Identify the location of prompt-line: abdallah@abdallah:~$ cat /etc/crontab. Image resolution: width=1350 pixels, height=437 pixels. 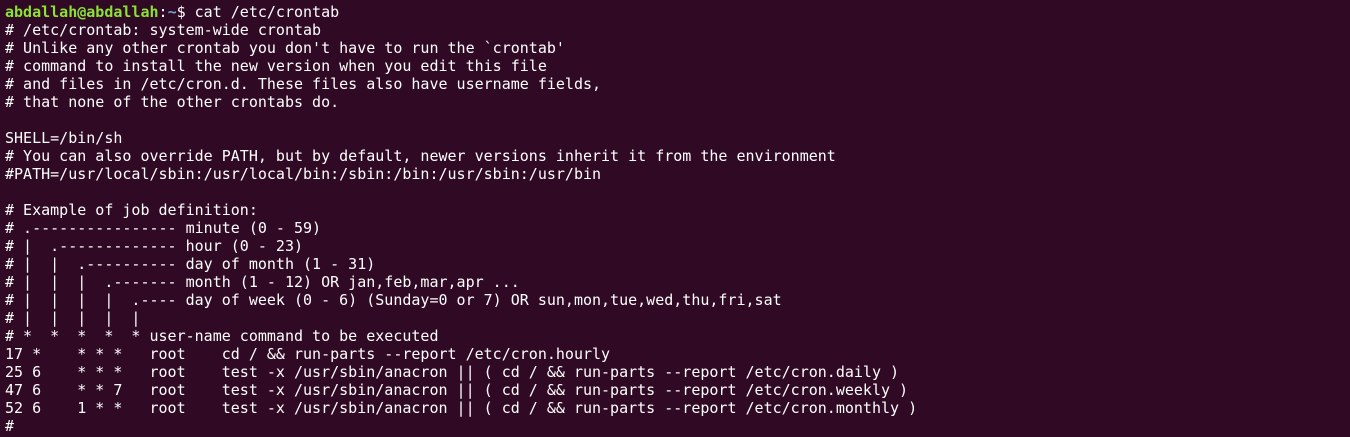
(677, 12).